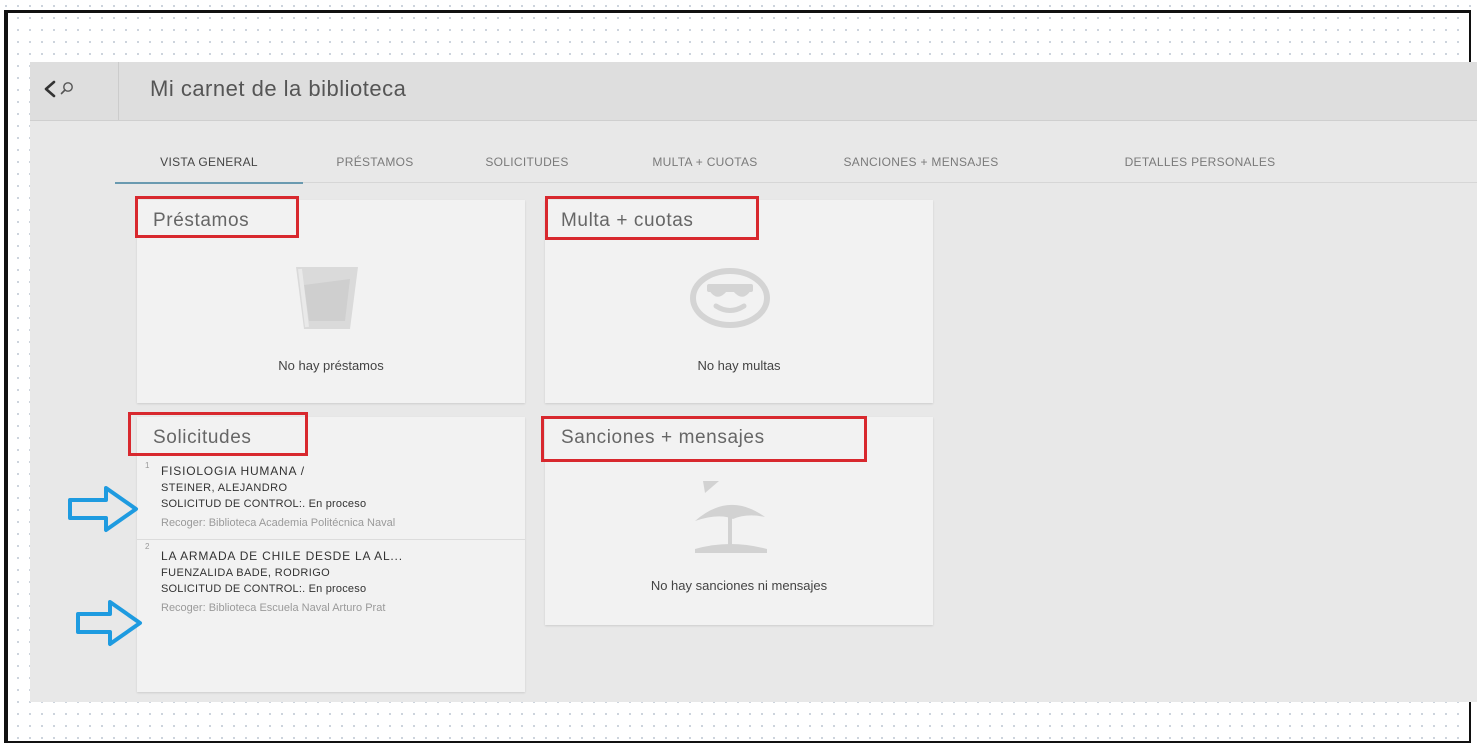 This screenshot has width=1477, height=745. What do you see at coordinates (327, 298) in the screenshot?
I see `cup-icon` at bounding box center [327, 298].